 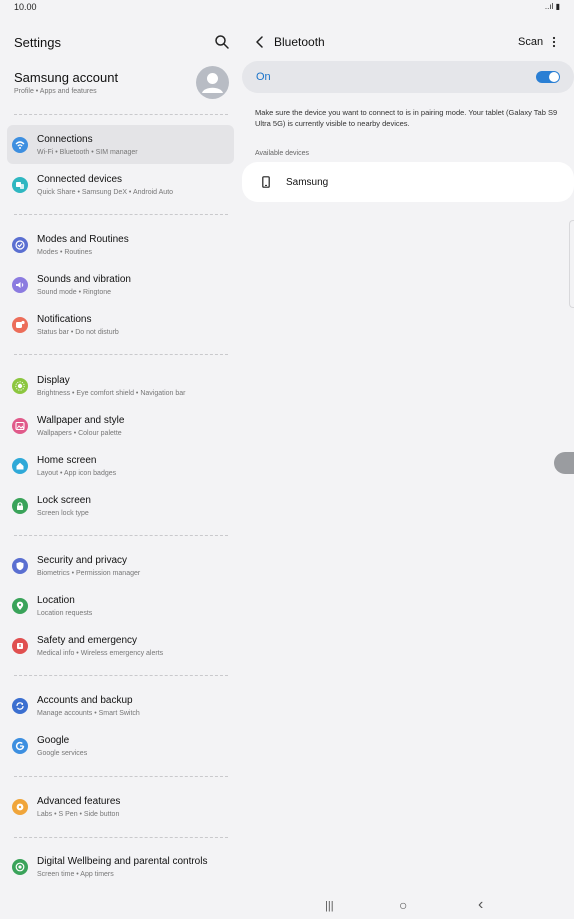 I want to click on sun-icon, so click(x=20, y=386).